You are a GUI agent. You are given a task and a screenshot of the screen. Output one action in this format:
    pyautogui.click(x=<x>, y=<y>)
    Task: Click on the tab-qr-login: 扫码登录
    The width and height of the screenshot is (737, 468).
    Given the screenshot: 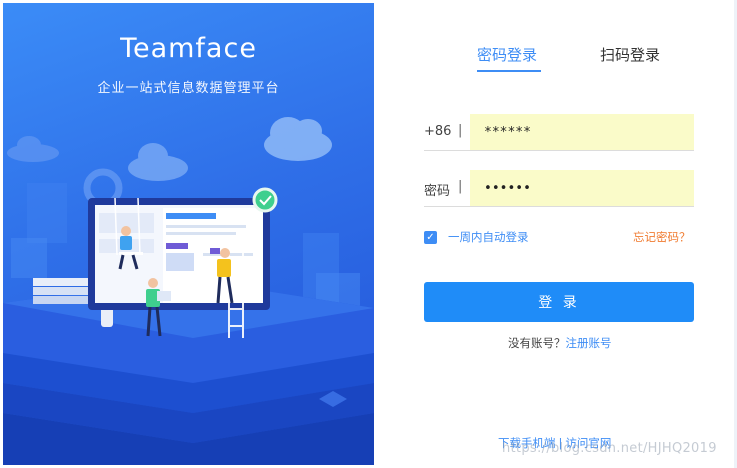 What is the action you would take?
    pyautogui.click(x=630, y=54)
    